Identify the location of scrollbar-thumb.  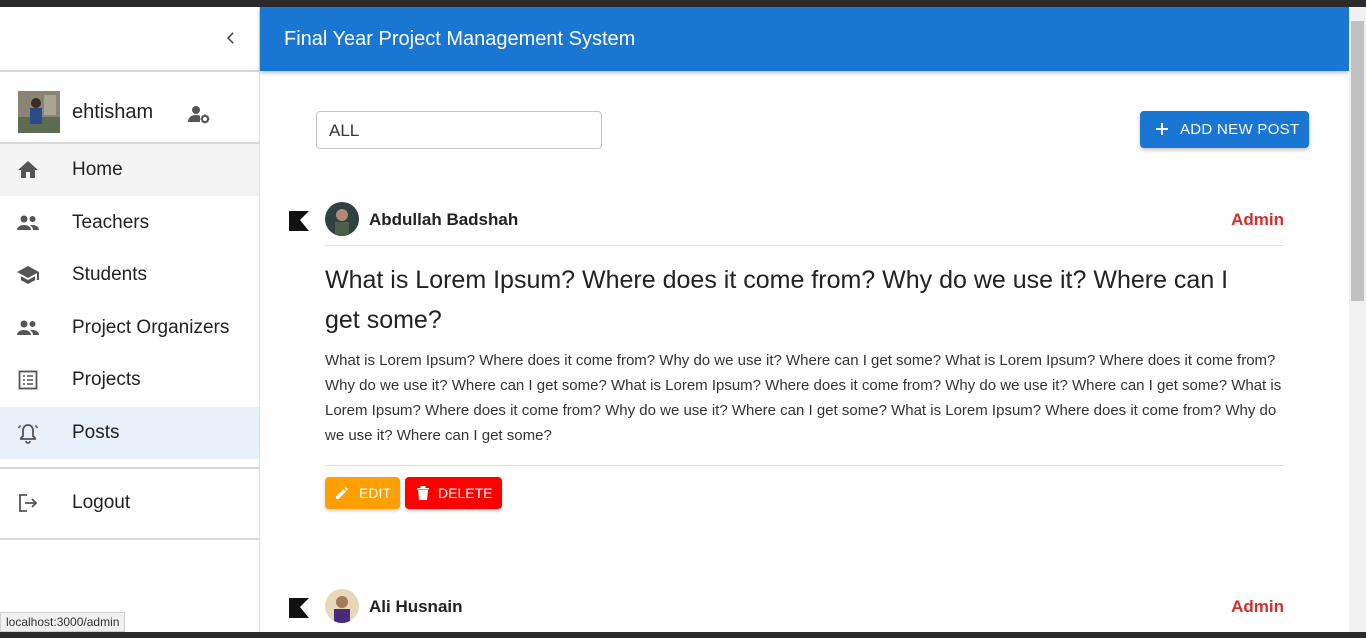
(1357, 161).